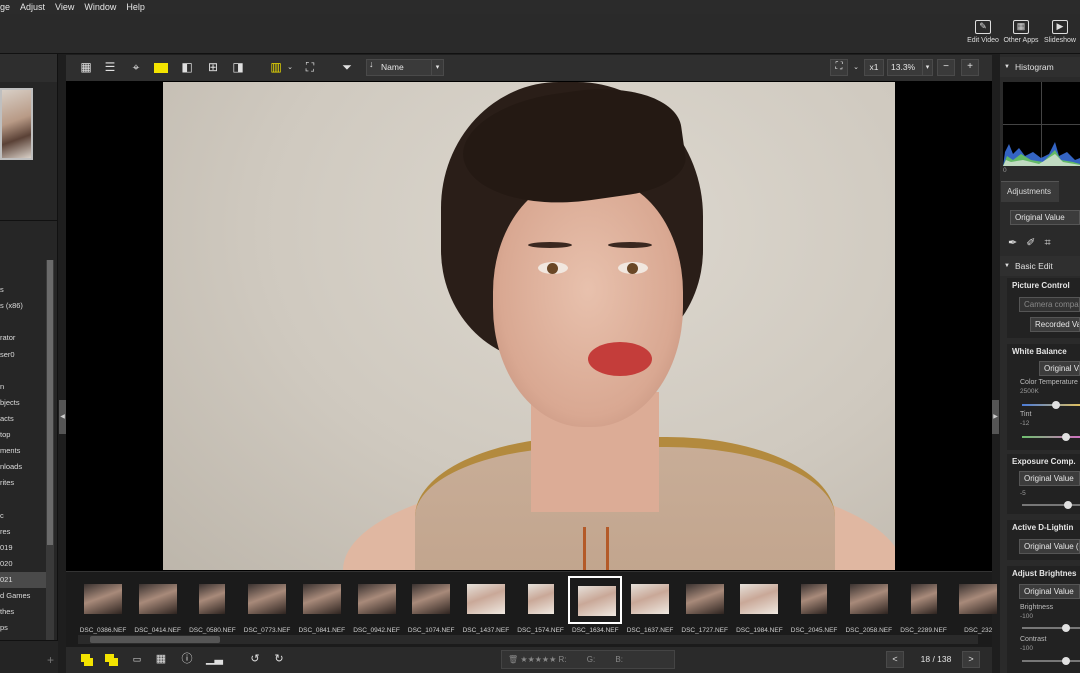 The image size is (1080, 673). I want to click on folder-tree-item: thes, so click(23, 612).